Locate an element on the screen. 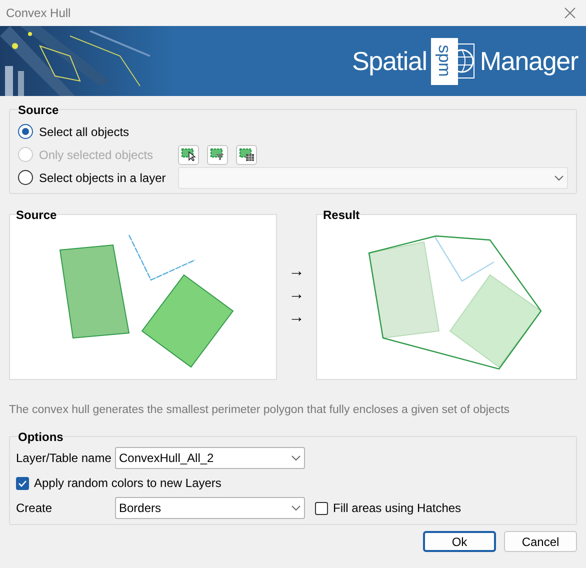 Image resolution: width=586 pixels, height=568 pixels. filter-button is located at coordinates (217, 154).